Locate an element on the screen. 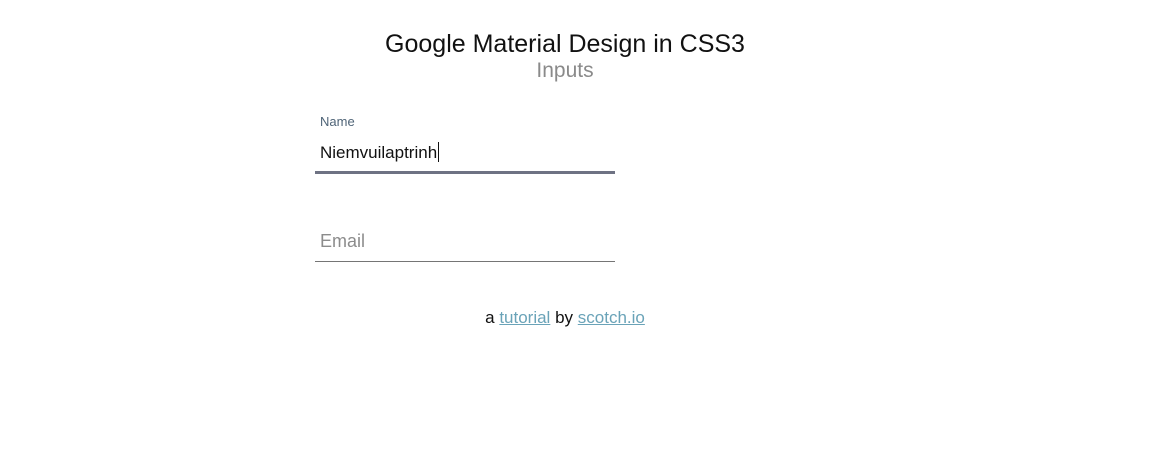 This screenshot has width=1160, height=475. name-field-underline is located at coordinates (465, 172).